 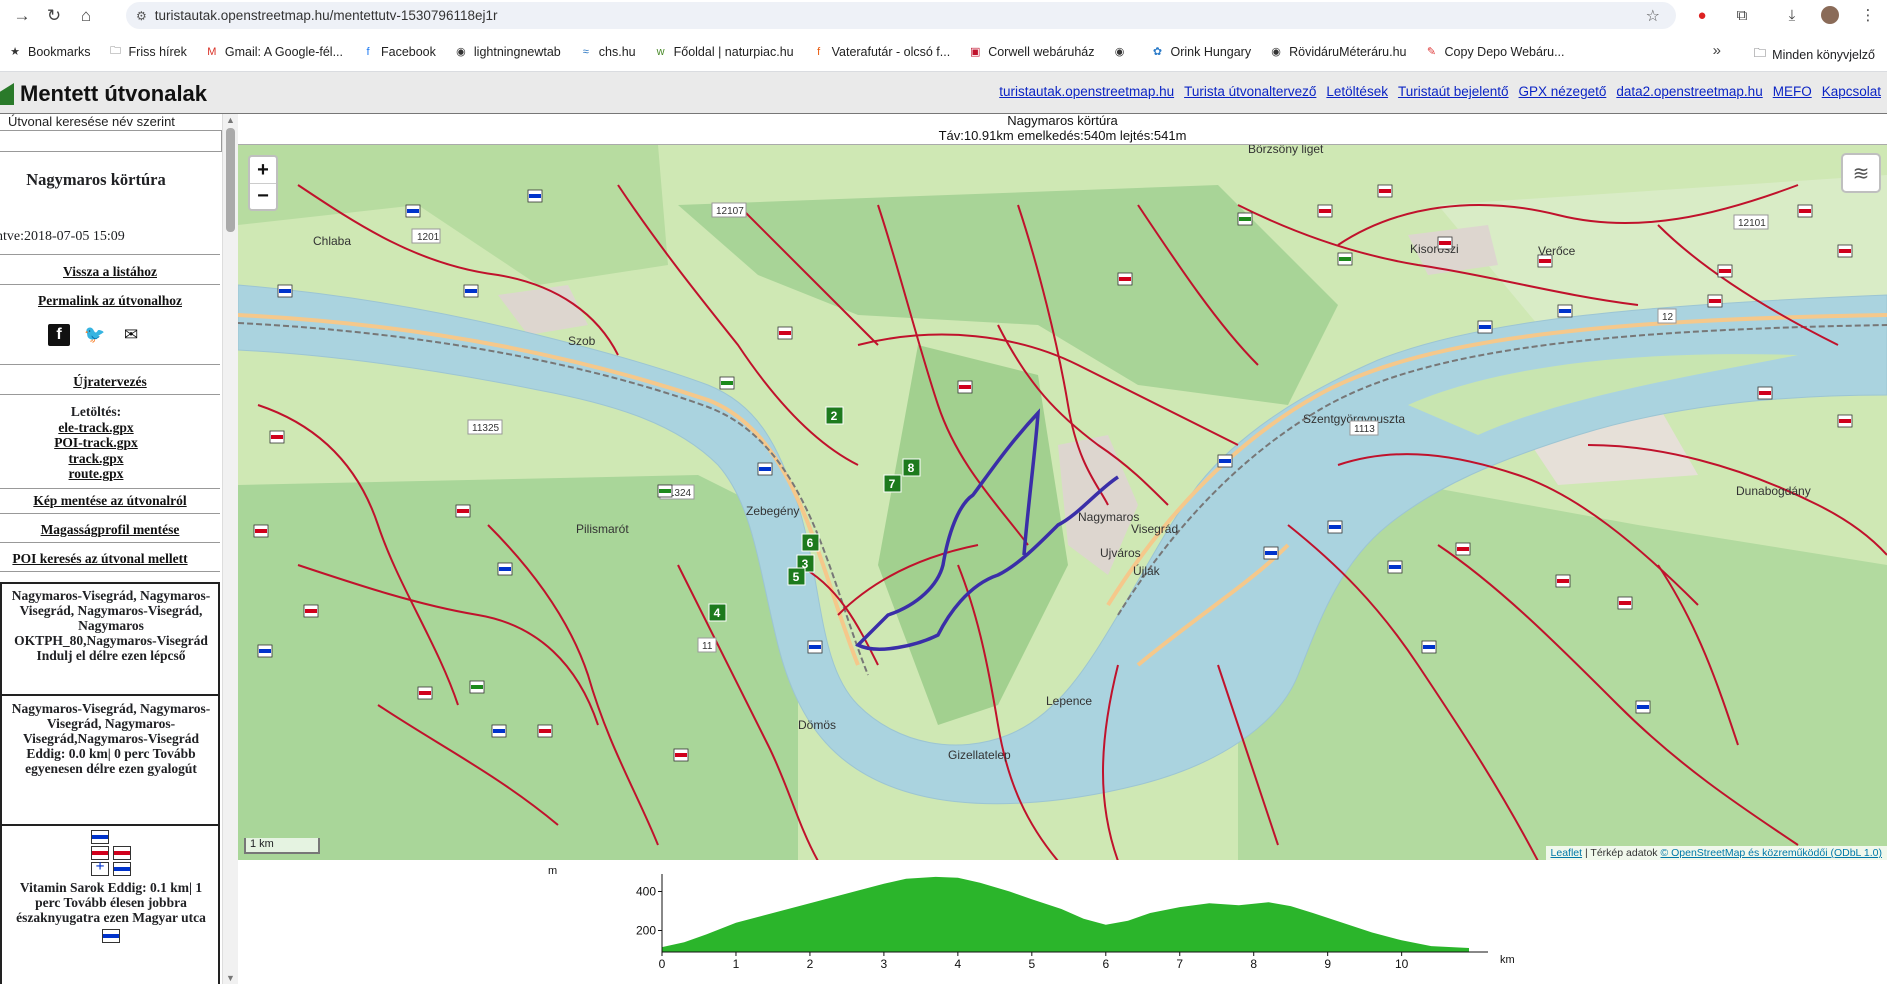 What do you see at coordinates (1861, 173) in the screenshot?
I see `layers-icon: ≋` at bounding box center [1861, 173].